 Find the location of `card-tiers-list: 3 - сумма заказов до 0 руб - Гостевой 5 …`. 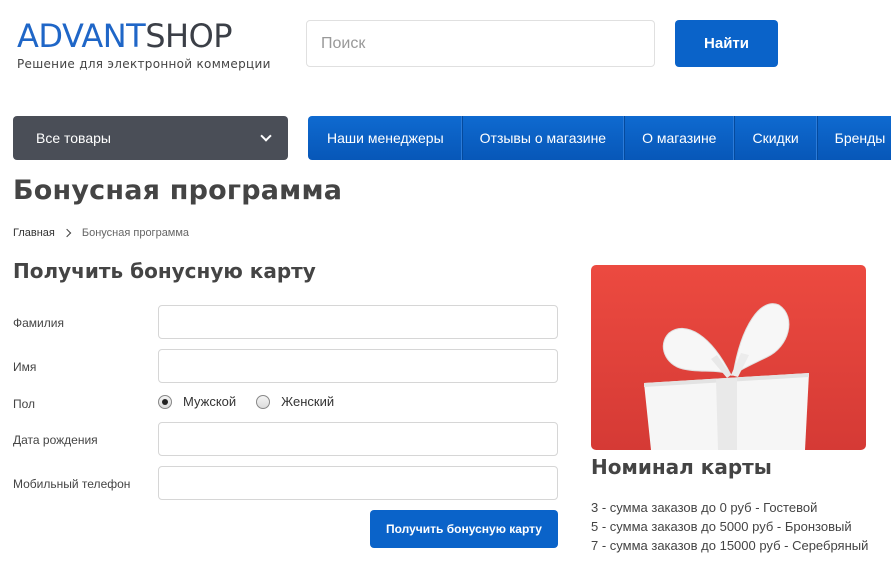

card-tiers-list: 3 - сумма заказов до 0 руб - Гостевой 5 … is located at coordinates (729, 526).